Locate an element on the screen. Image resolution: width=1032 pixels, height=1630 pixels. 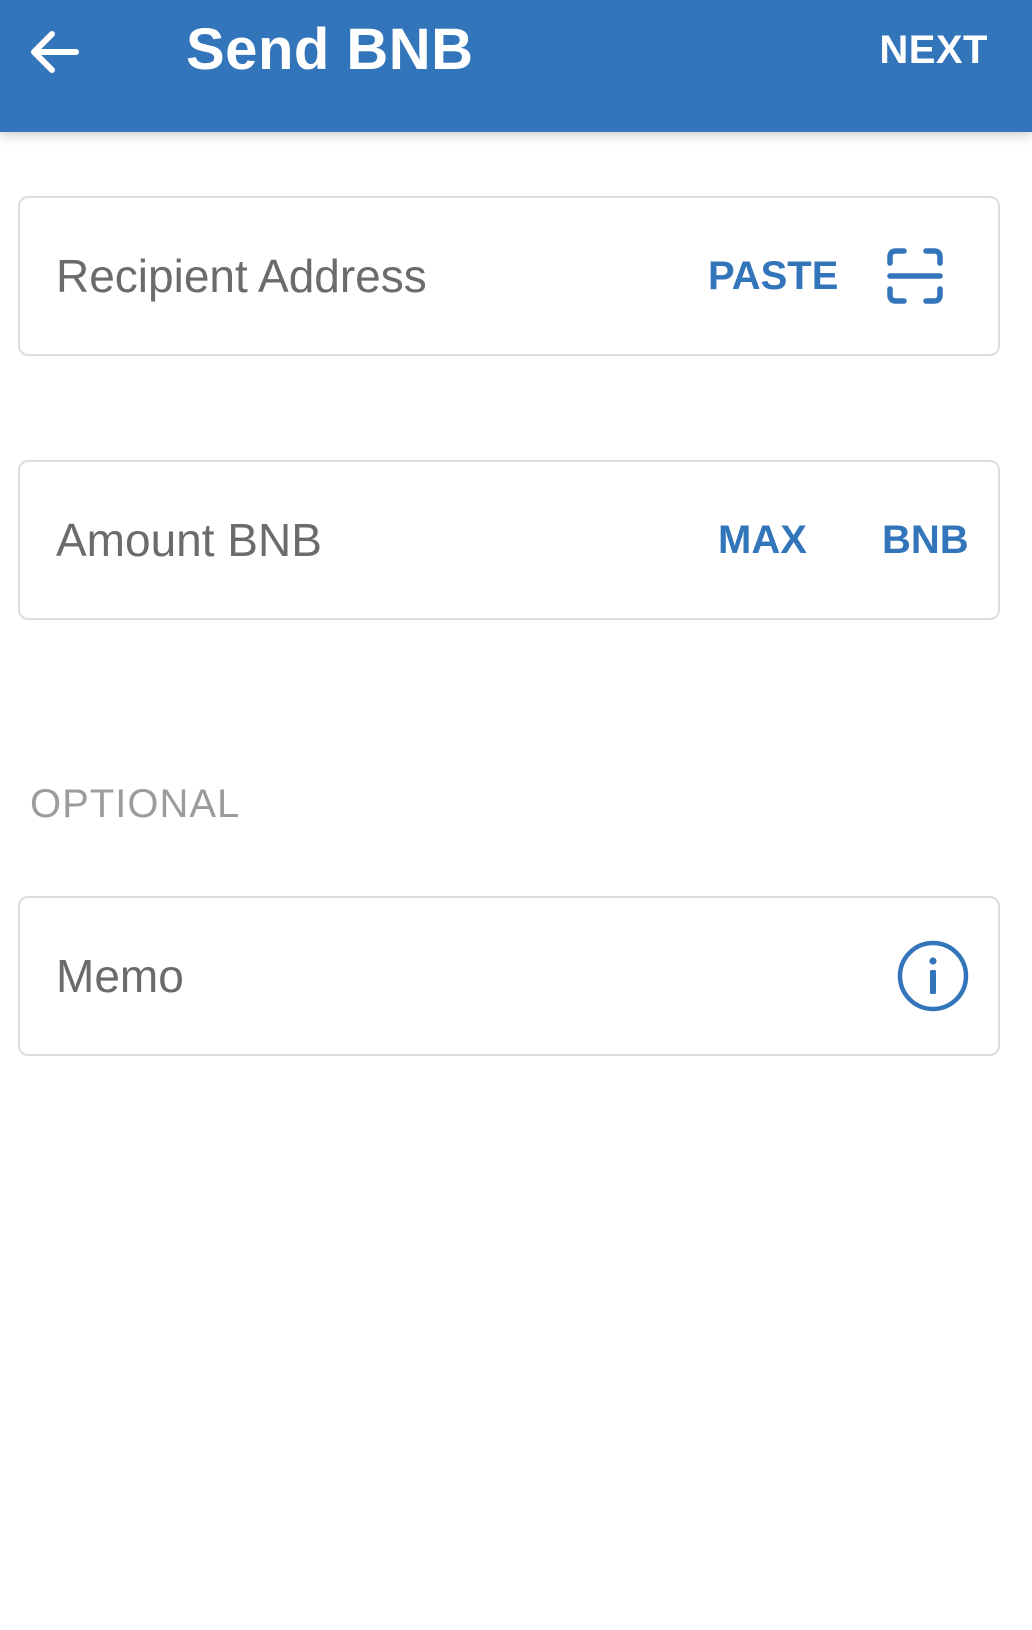
max-button: MAX is located at coordinates (762, 540).